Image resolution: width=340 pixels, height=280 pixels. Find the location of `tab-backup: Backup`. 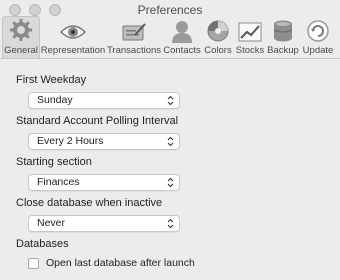

tab-backup: Backup is located at coordinates (283, 37).